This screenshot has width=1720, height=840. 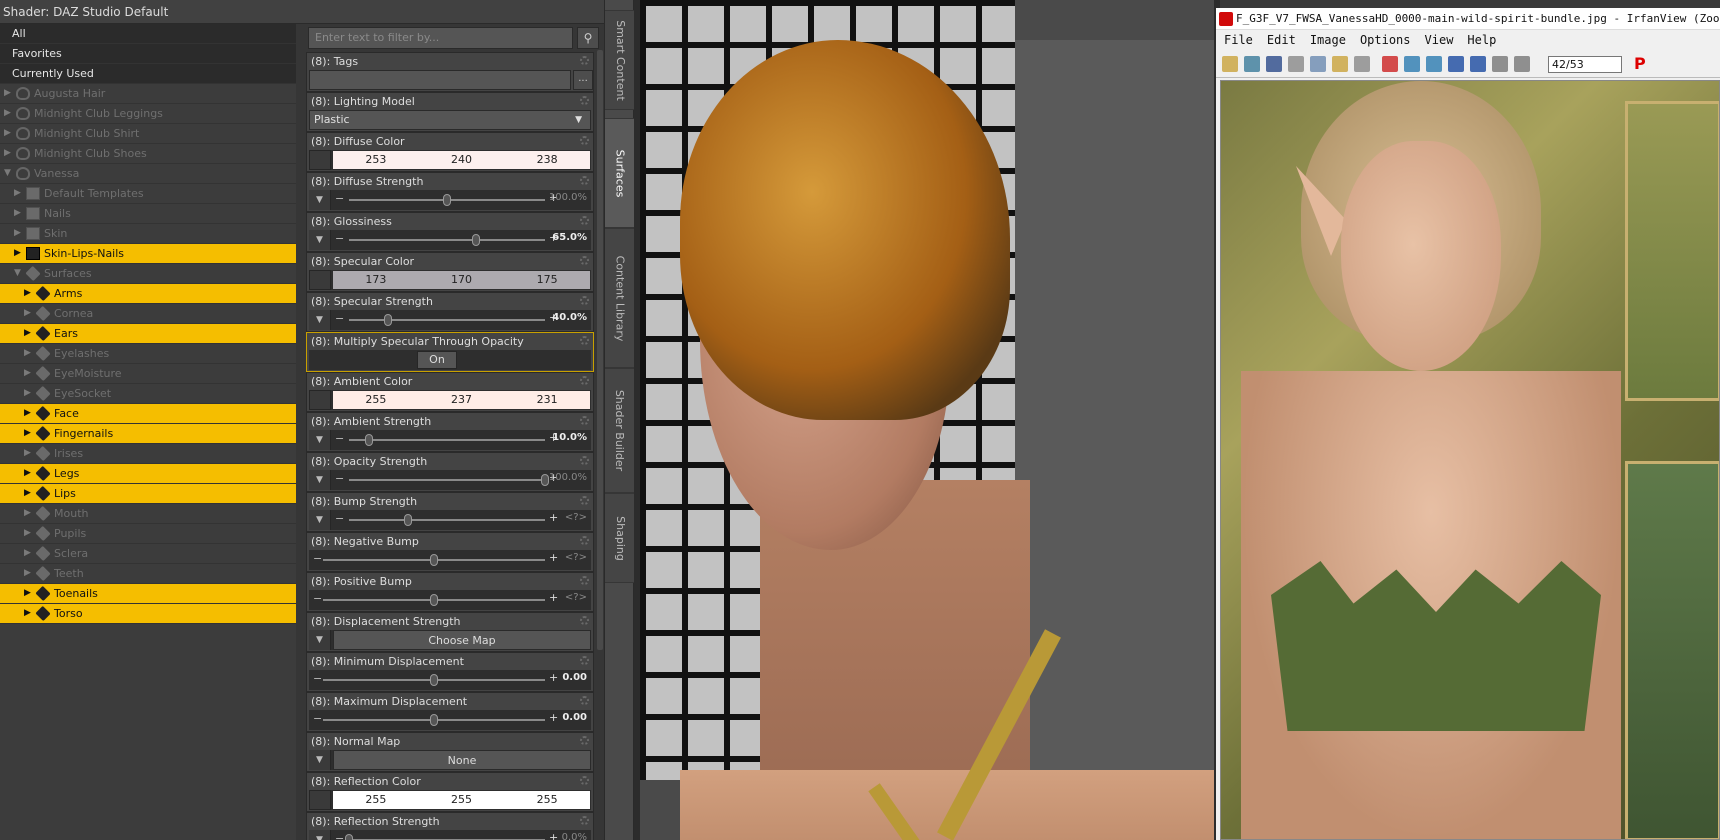 What do you see at coordinates (1238, 40) in the screenshot?
I see `menu-item: File` at bounding box center [1238, 40].